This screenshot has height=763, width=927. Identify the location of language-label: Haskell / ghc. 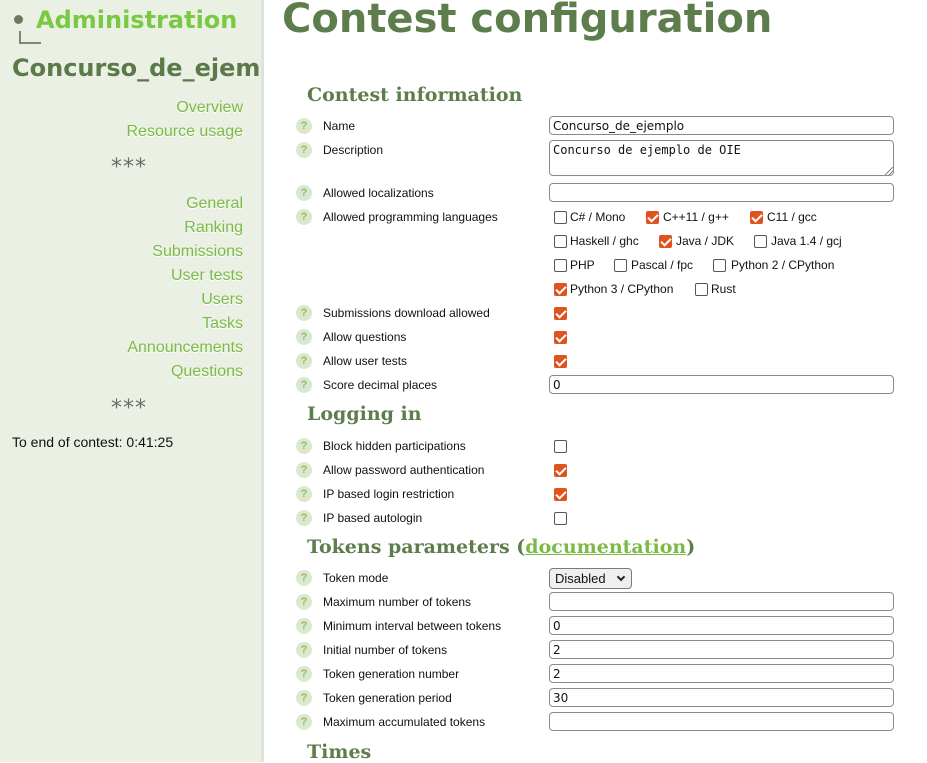
(604, 241).